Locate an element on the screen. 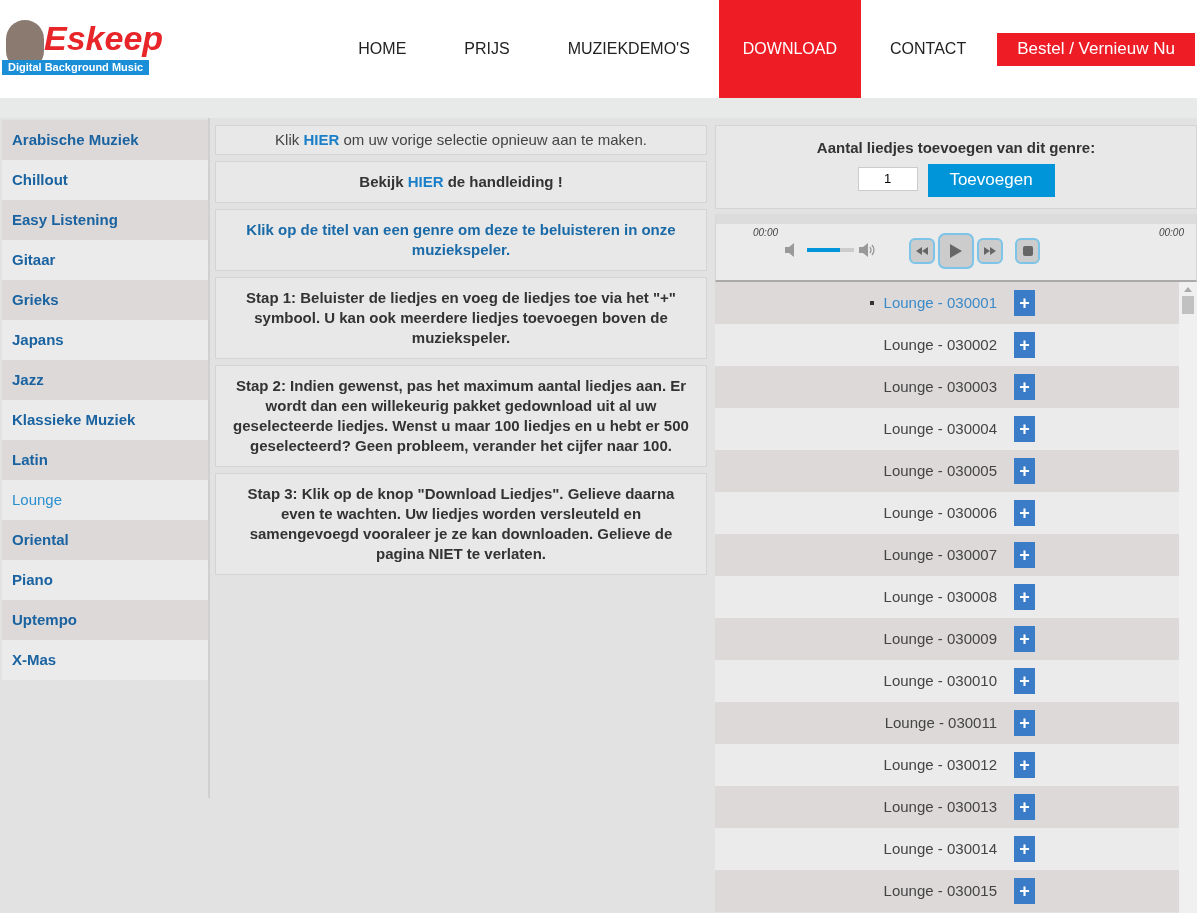 The image size is (1197, 913). genre-item: X-Mas is located at coordinates (105, 660).